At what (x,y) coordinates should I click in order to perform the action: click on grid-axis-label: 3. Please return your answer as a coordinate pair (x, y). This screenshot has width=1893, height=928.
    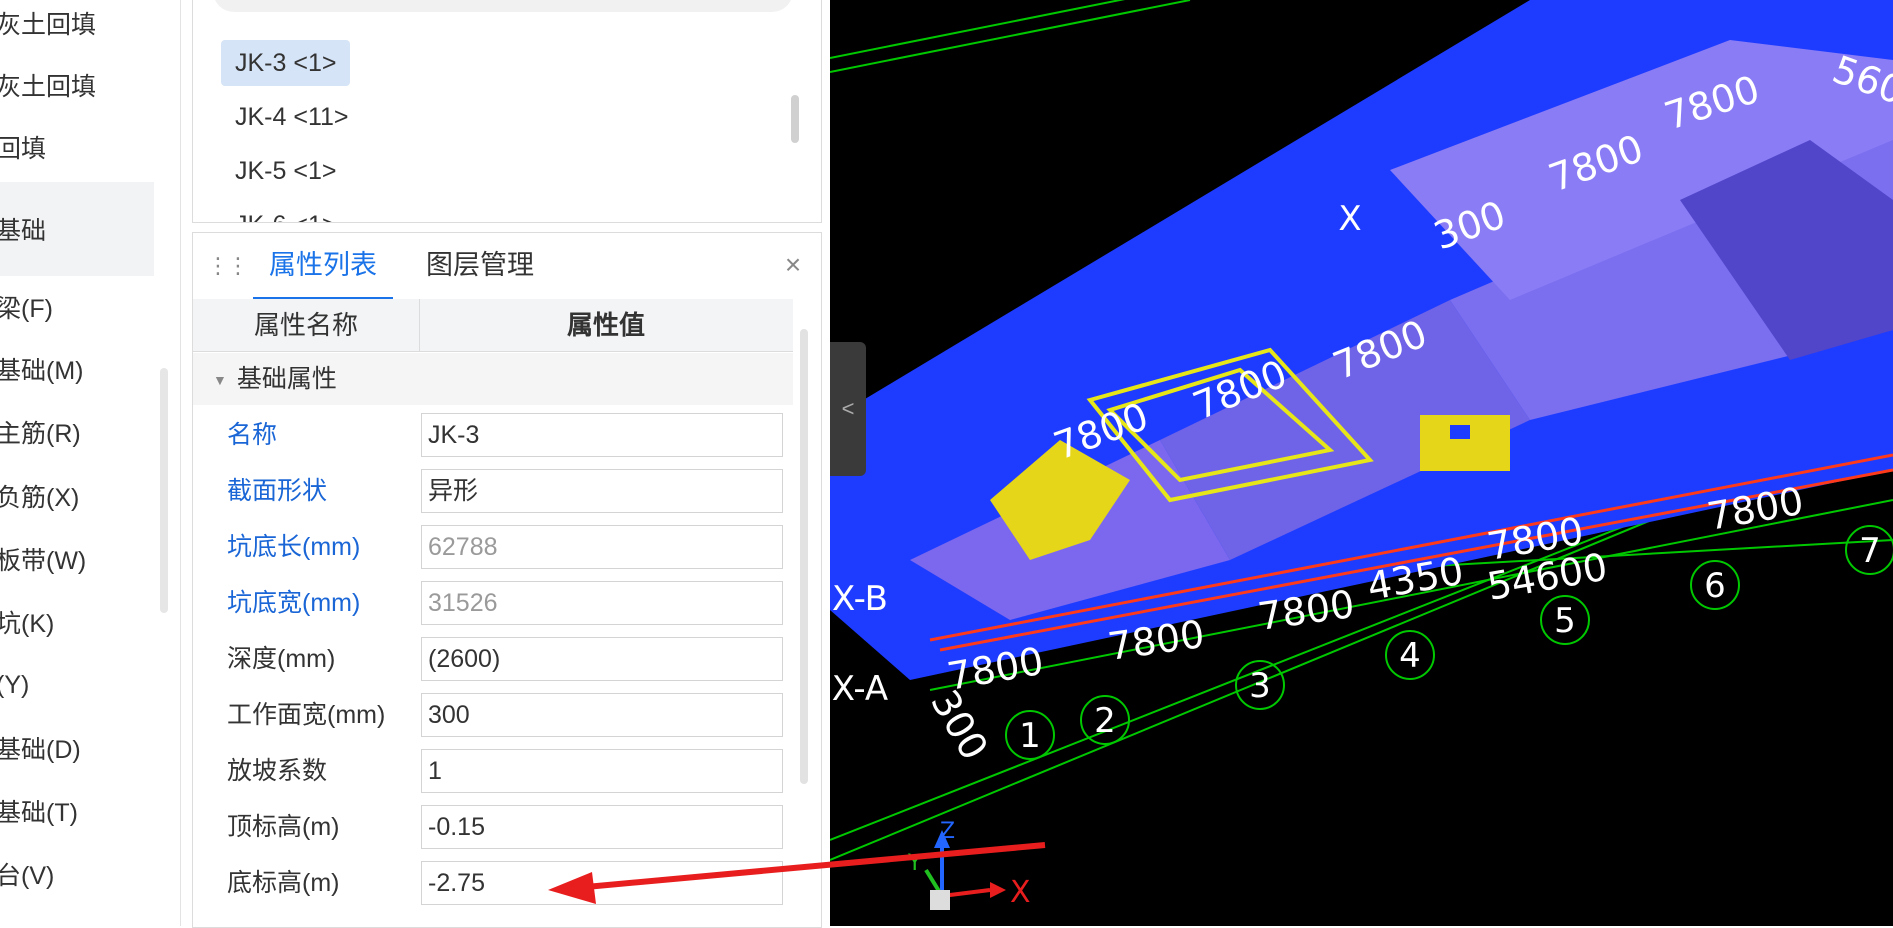
    Looking at the image, I should click on (1260, 686).